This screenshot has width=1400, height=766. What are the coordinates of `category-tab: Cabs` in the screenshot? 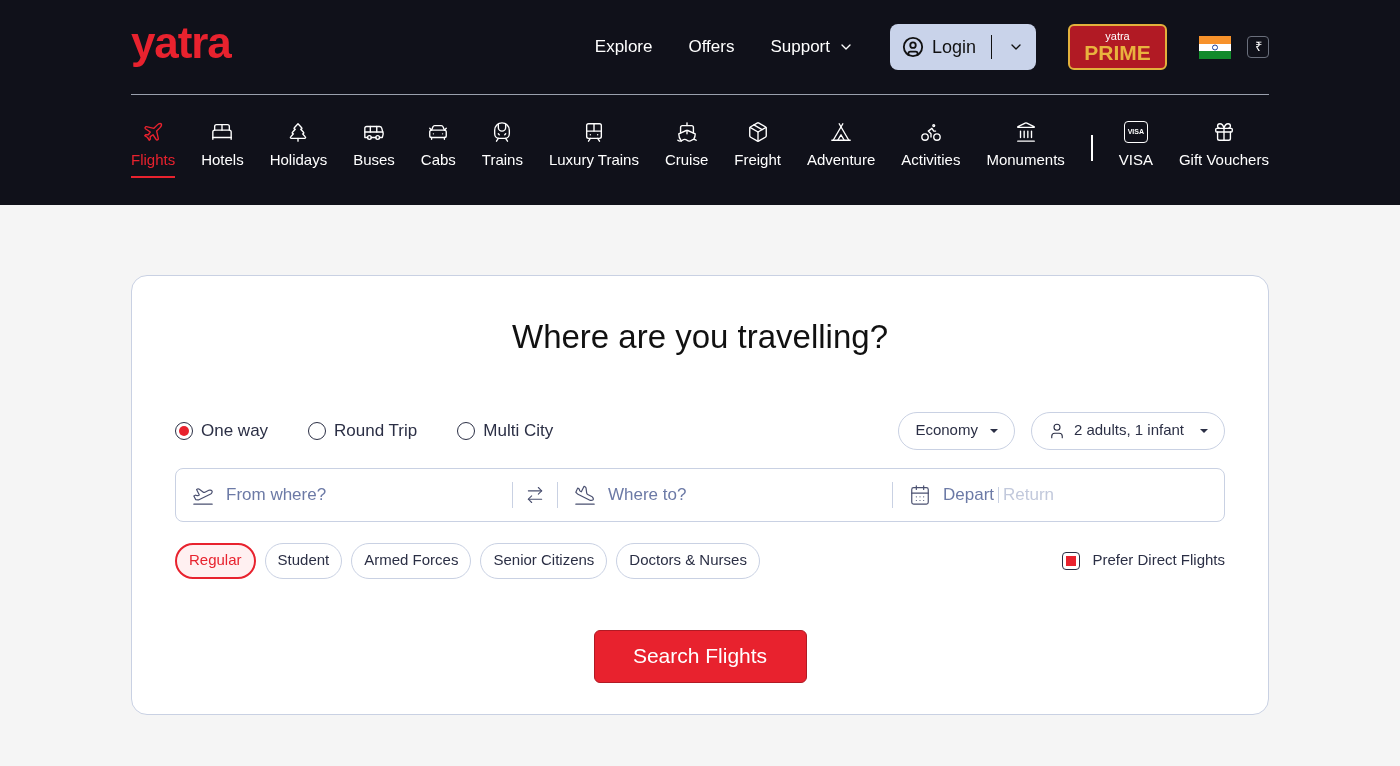 It's located at (438, 149).